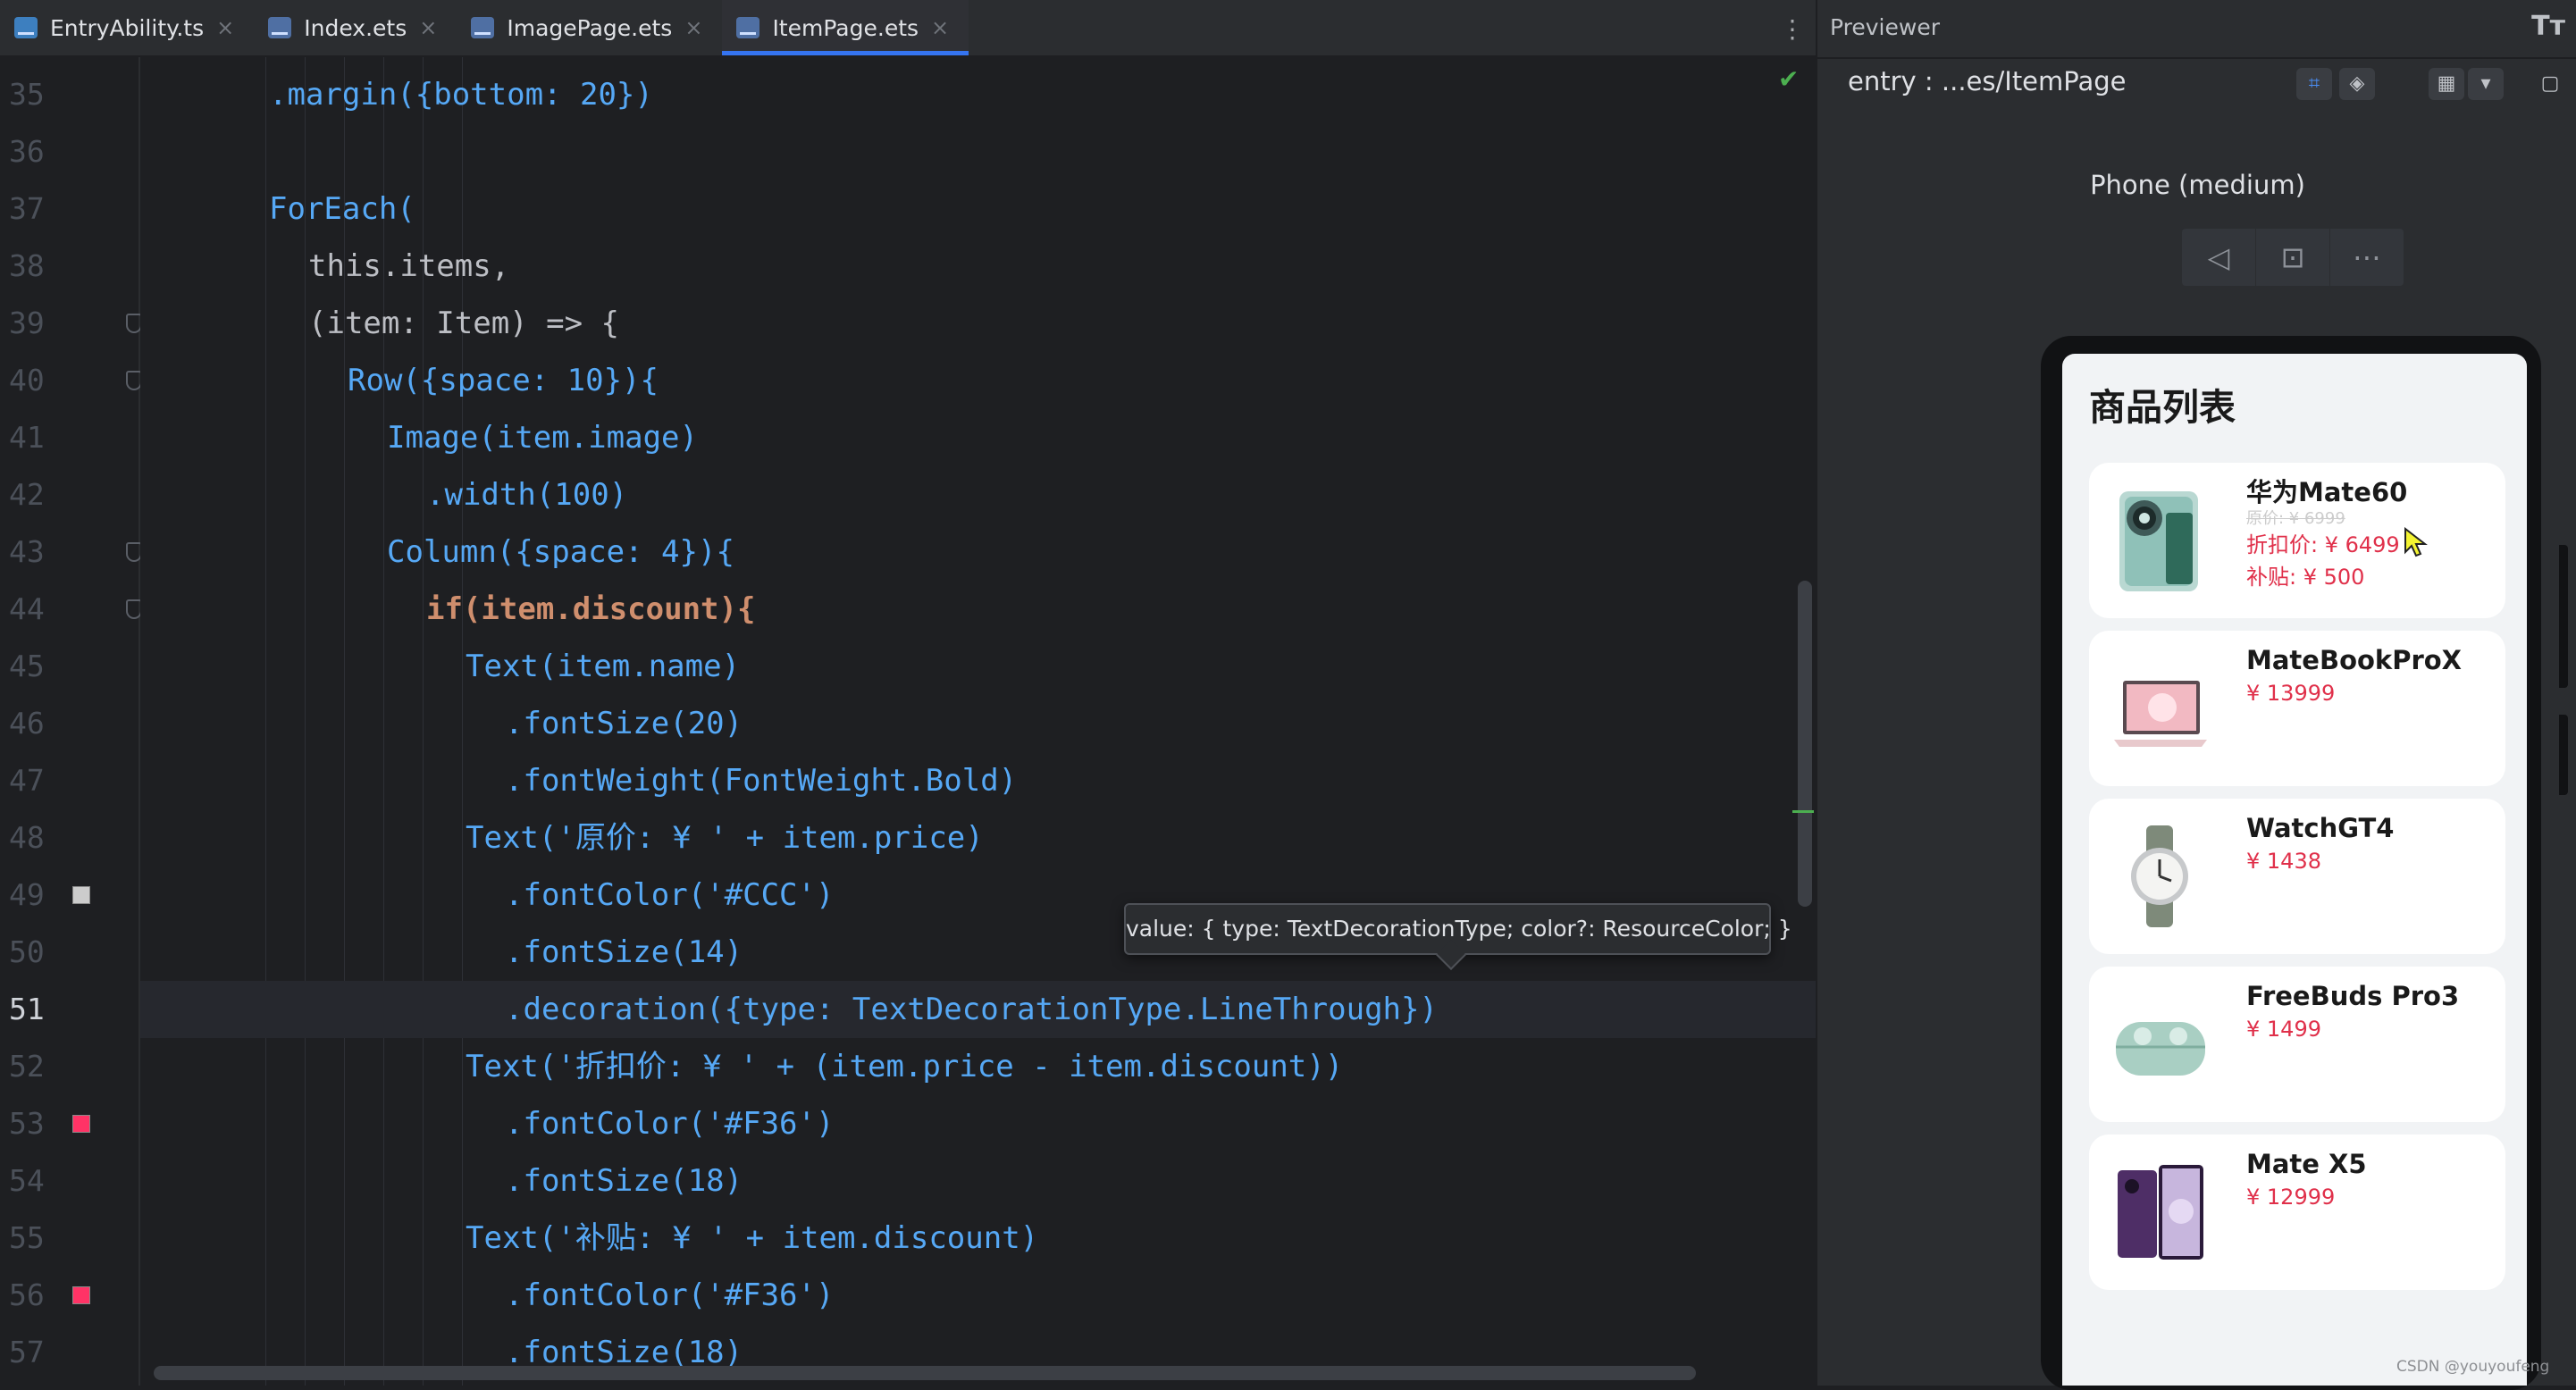 The height and width of the screenshot is (1390, 2576). What do you see at coordinates (2159, 876) in the screenshot?
I see `watch-product-image` at bounding box center [2159, 876].